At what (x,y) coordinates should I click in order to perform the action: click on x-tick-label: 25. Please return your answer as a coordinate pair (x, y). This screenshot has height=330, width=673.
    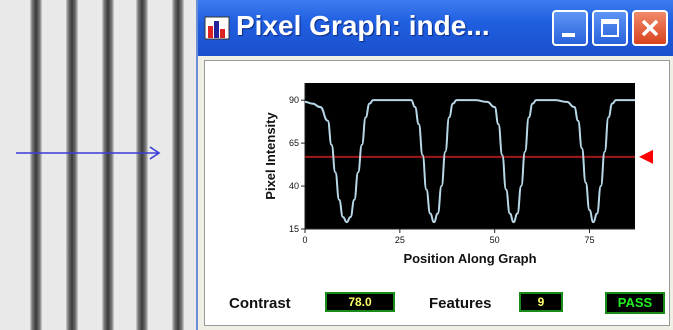
    Looking at the image, I should click on (400, 240).